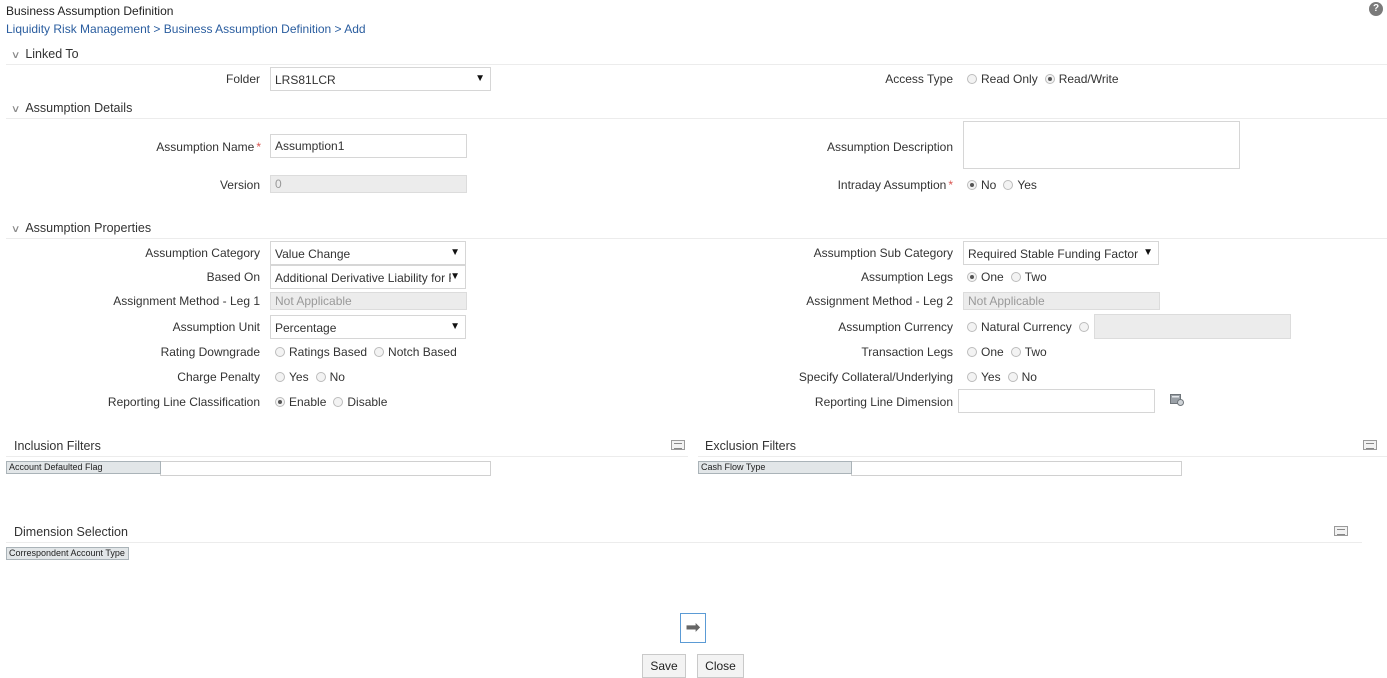 Image resolution: width=1387 pixels, height=678 pixels. Describe the element at coordinates (895, 185) in the screenshot. I see `intraday-assumption-label: Intraday Assumption *` at that location.